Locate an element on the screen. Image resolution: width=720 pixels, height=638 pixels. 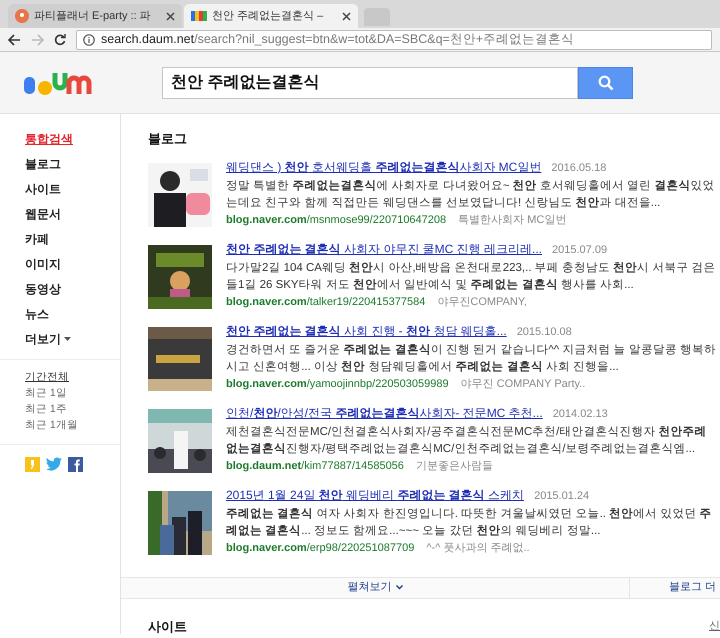
browser-tab: 파티플래너 E-party :: 파 is located at coordinates (95, 16).